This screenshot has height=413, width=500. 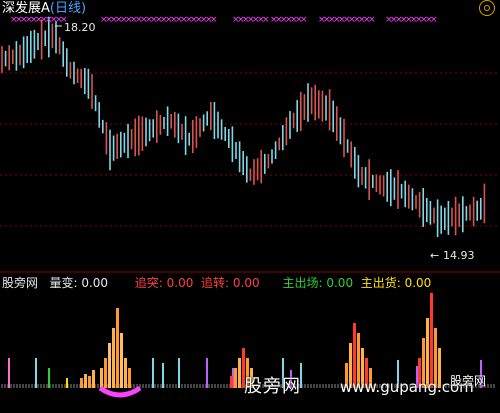 I want to click on indicator-item-zhuchuchang: 主出场: 0.00, so click(x=318, y=283).